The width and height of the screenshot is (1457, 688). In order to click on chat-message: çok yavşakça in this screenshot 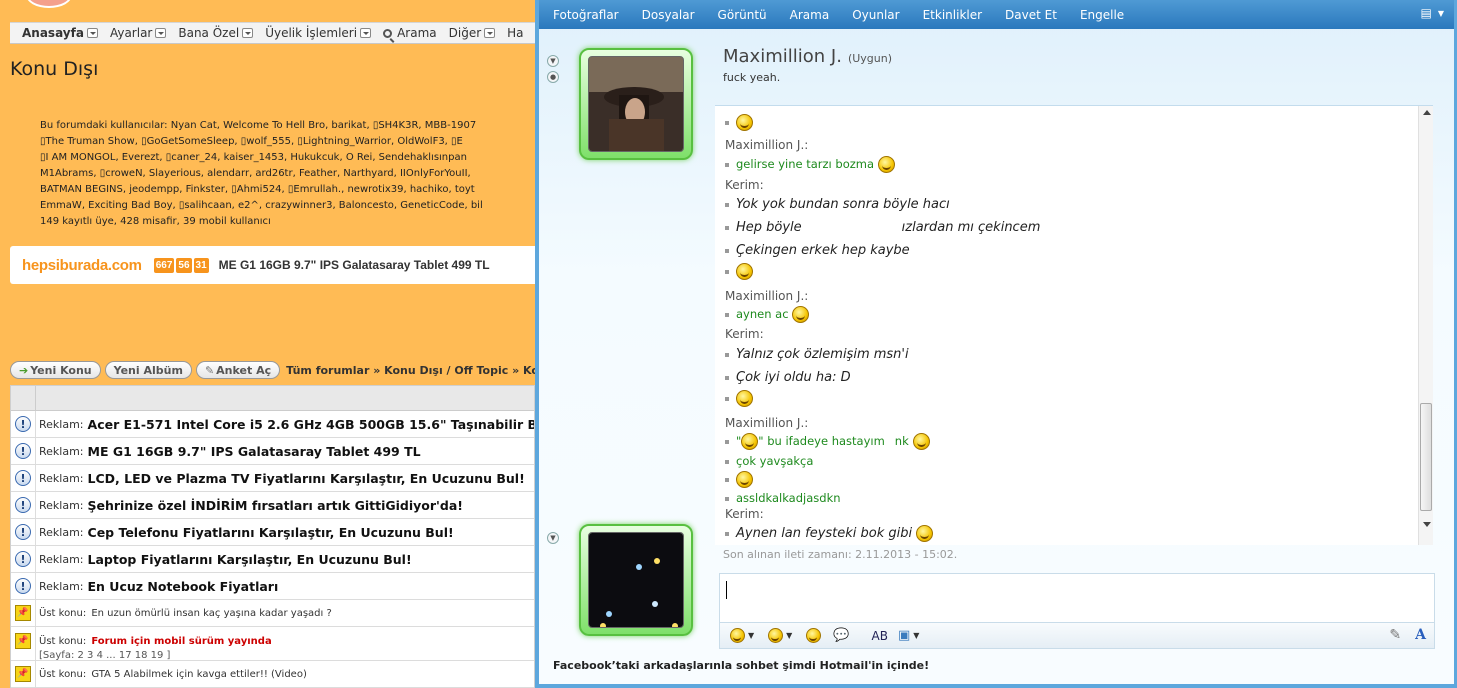, I will do `click(775, 461)`.